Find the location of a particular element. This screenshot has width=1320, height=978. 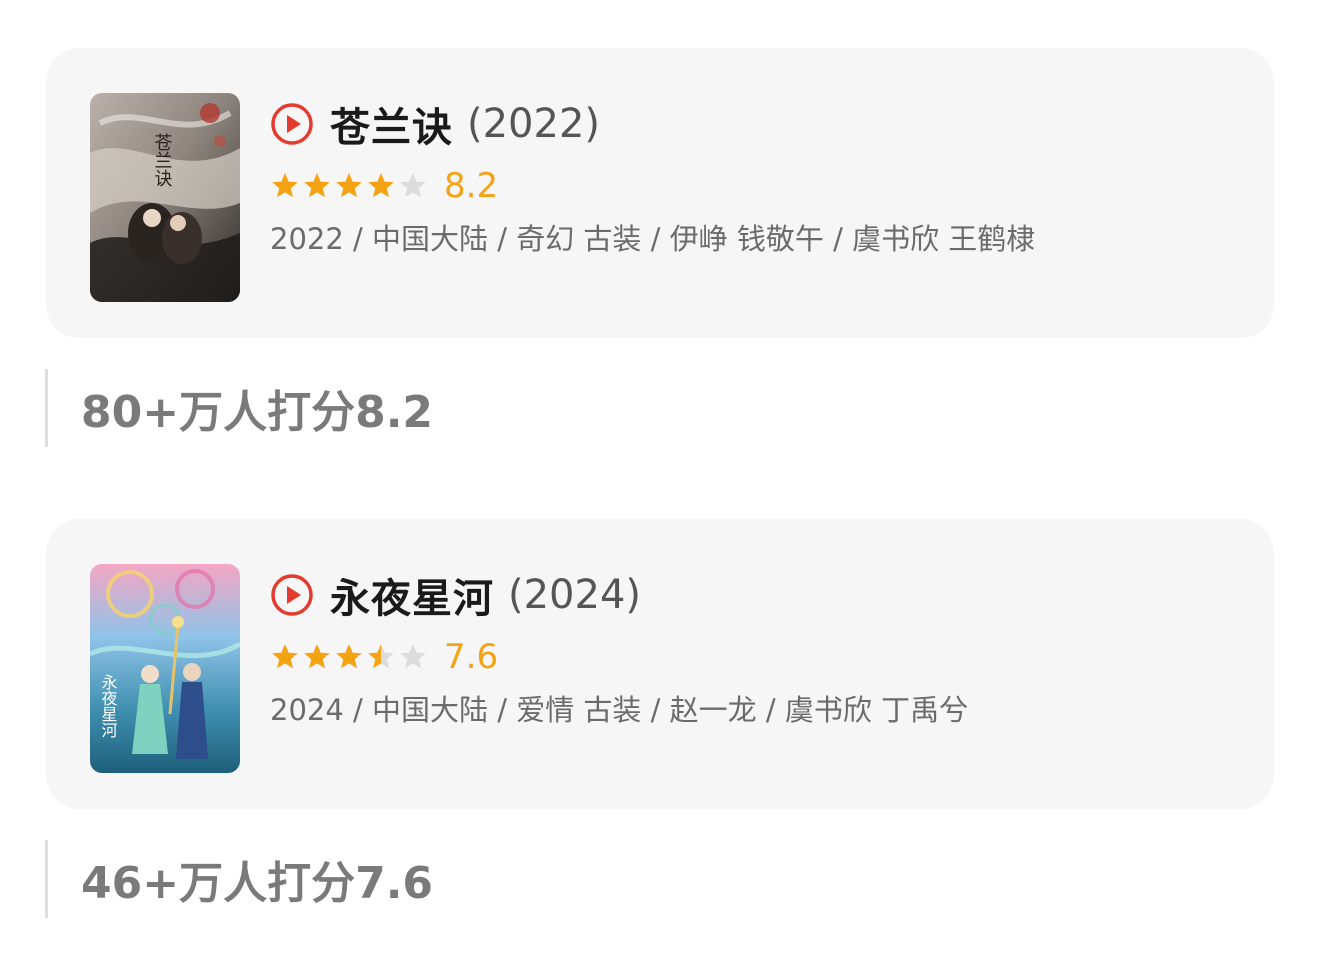

rating-score: 7.6 is located at coordinates (471, 657).